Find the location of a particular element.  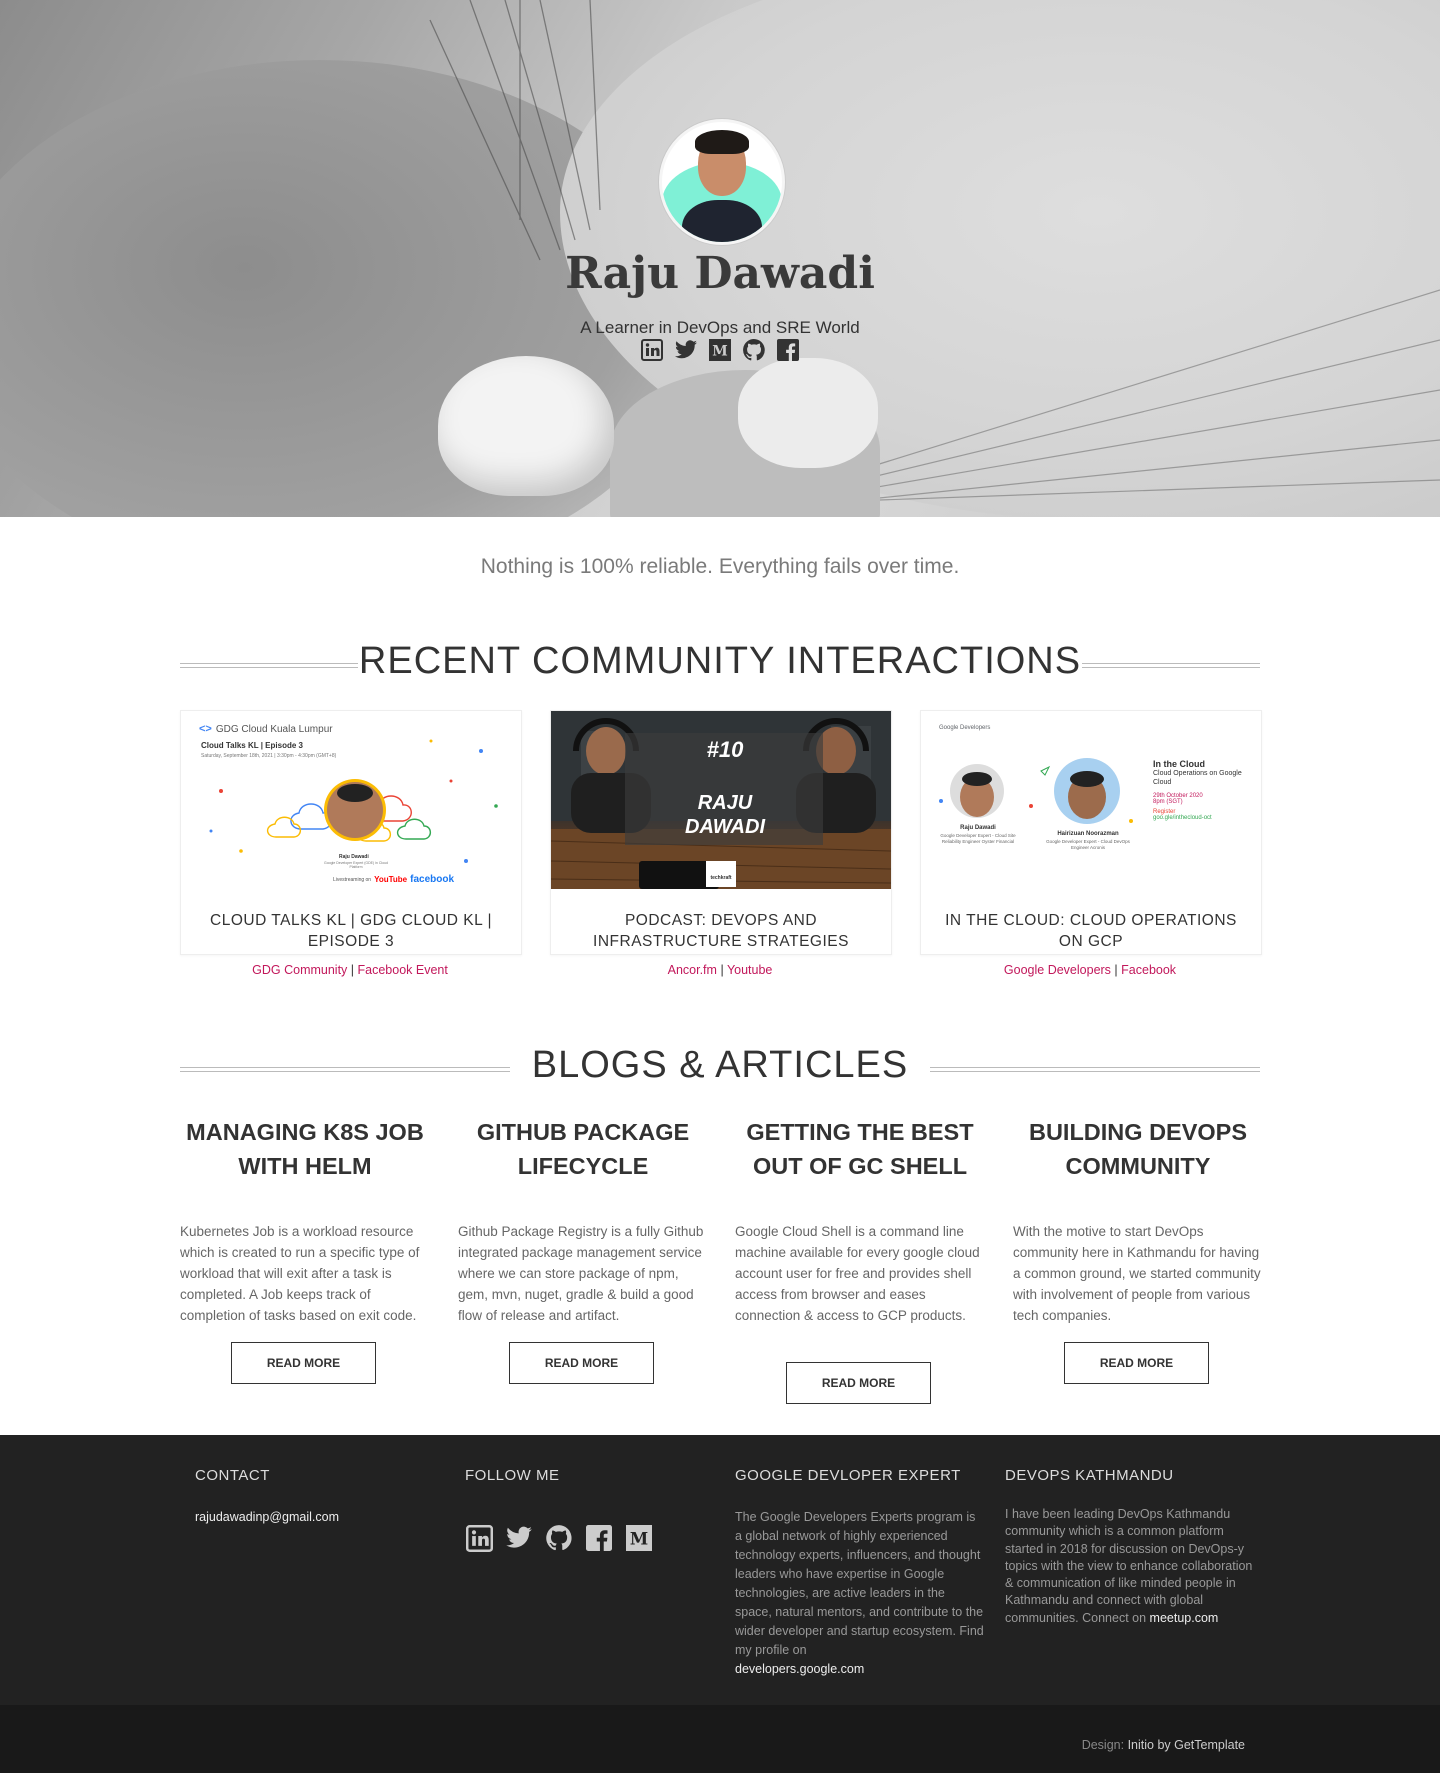

community-section-heading: RECENT COMMUNITY INTERACTIONS is located at coordinates (720, 665).